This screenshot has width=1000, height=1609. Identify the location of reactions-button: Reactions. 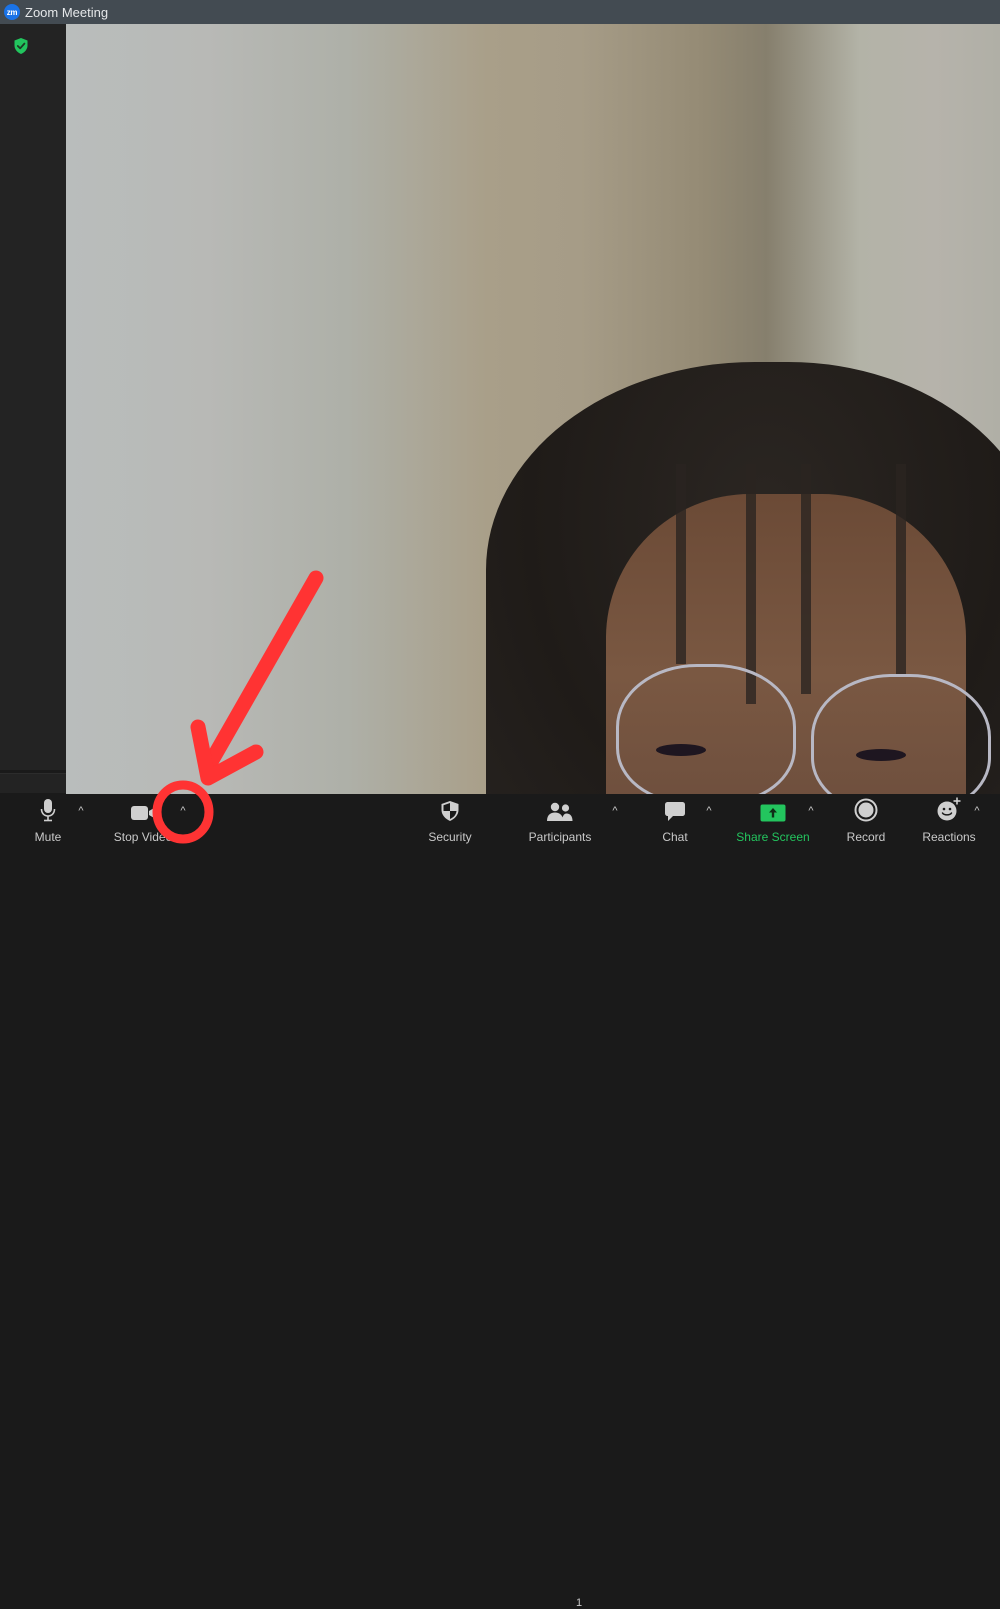
(949, 822).